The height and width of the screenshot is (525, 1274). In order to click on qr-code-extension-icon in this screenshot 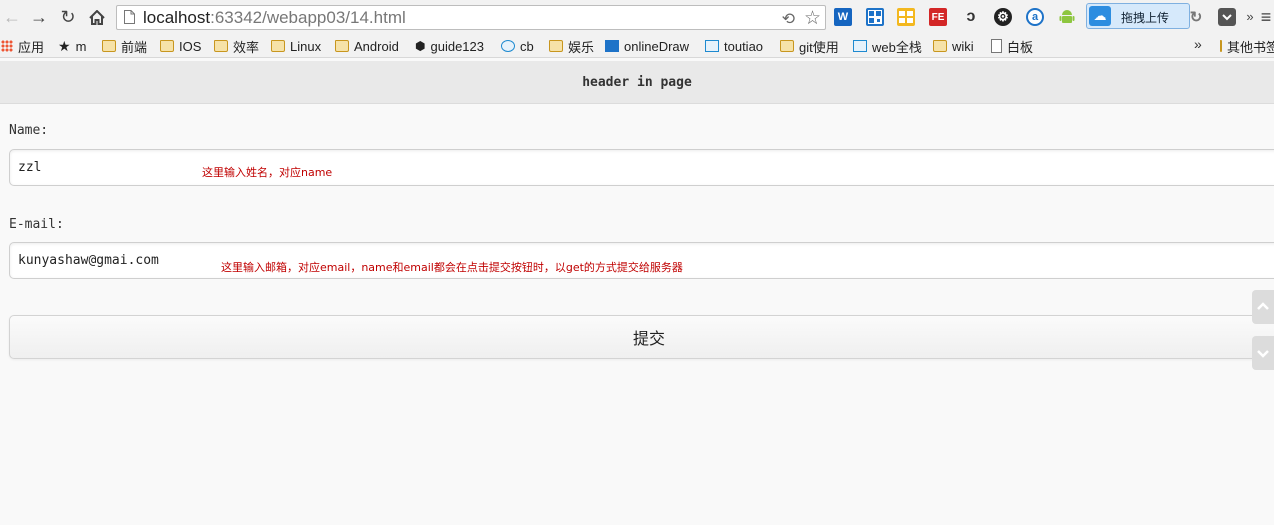, I will do `click(875, 17)`.